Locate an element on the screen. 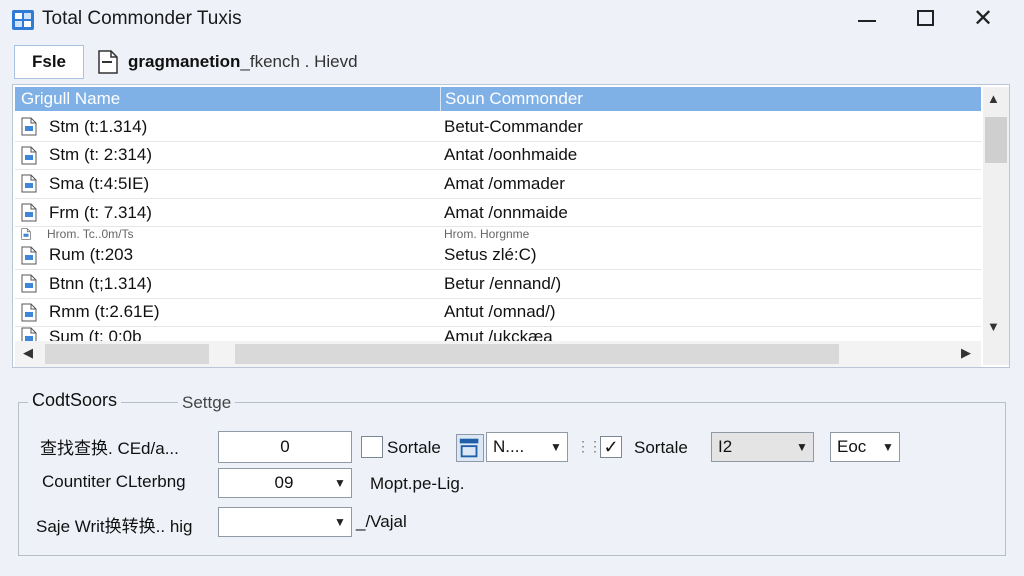 The width and height of the screenshot is (1024, 576). close-button: ✕ is located at coordinates (983, 18).